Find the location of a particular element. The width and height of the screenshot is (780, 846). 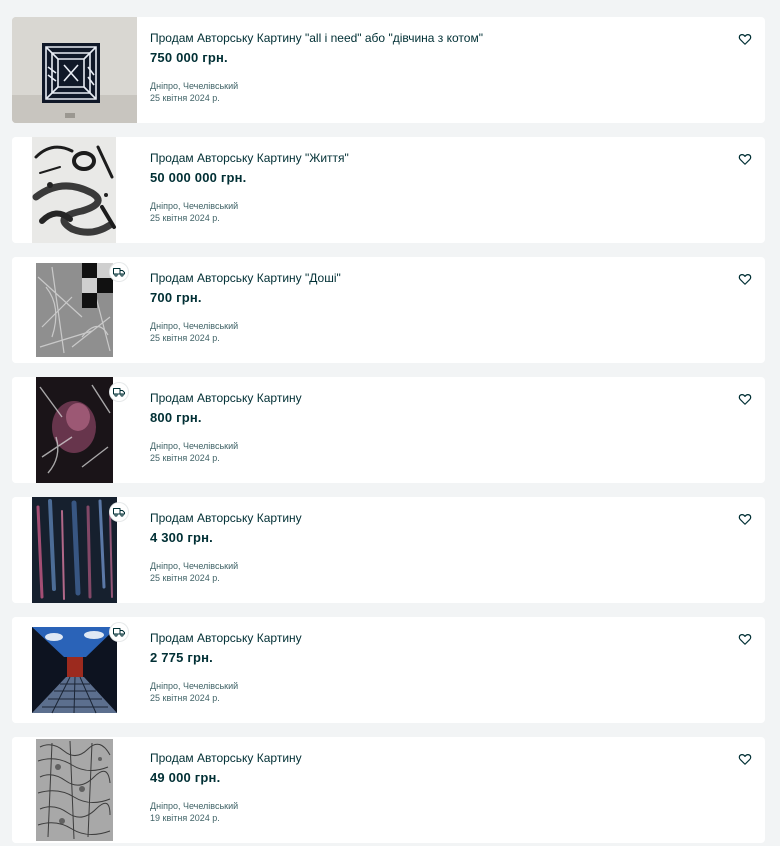

listing-price: 2 775 грн. is located at coordinates (181, 657).